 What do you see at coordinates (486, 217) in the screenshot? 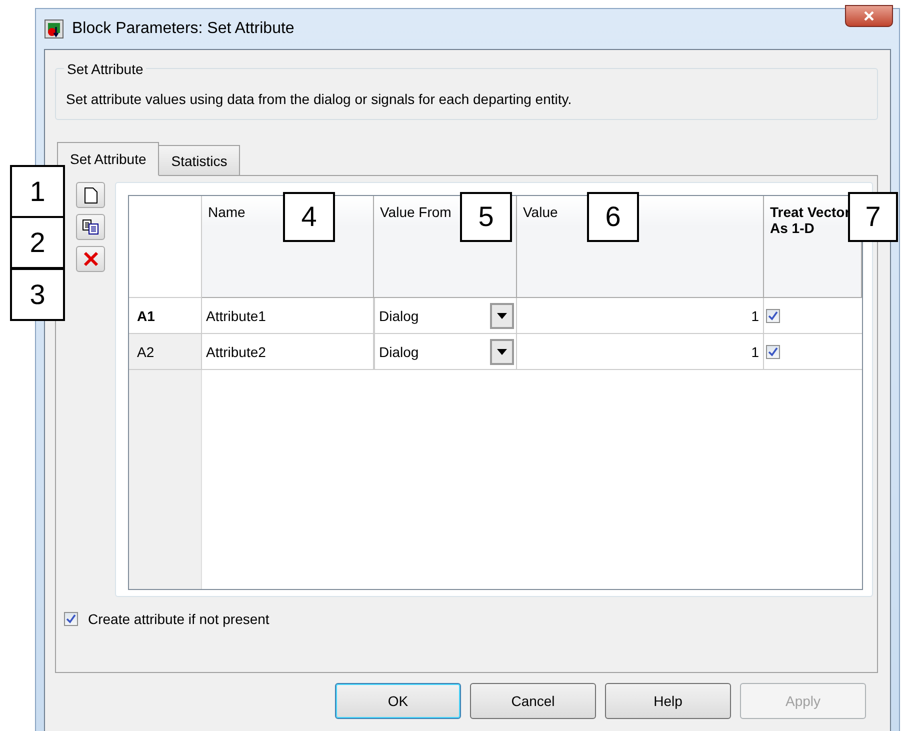
I see `callout-number: 5` at bounding box center [486, 217].